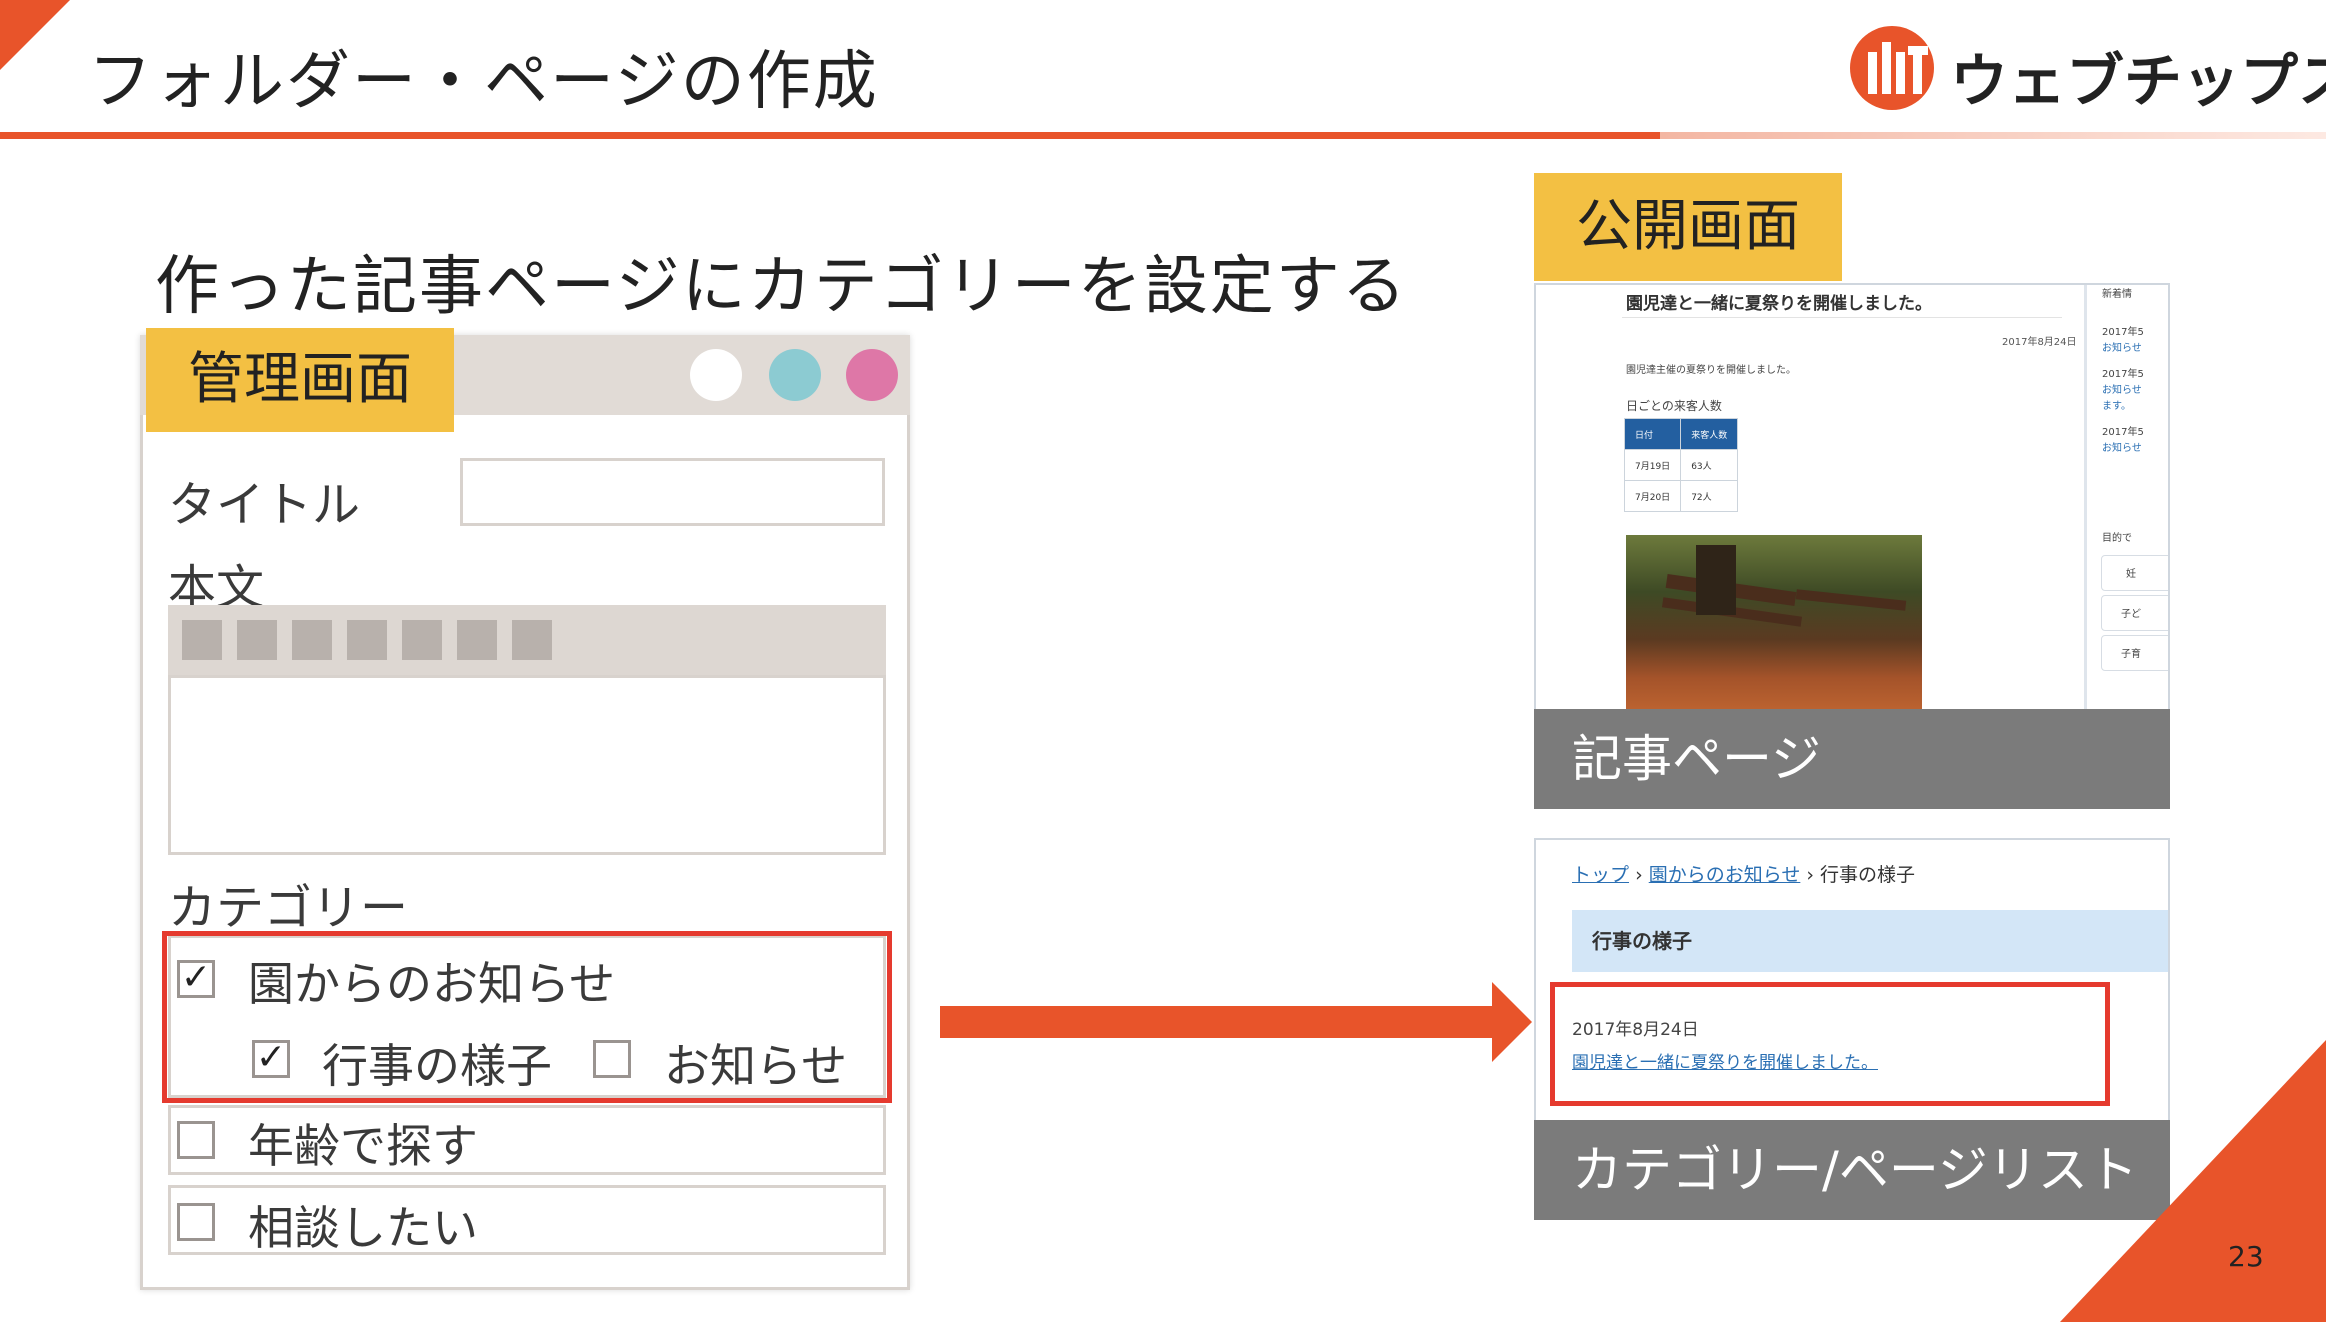  Describe the element at coordinates (1830, 1044) in the screenshot. I see `list-highlight-frame` at that location.